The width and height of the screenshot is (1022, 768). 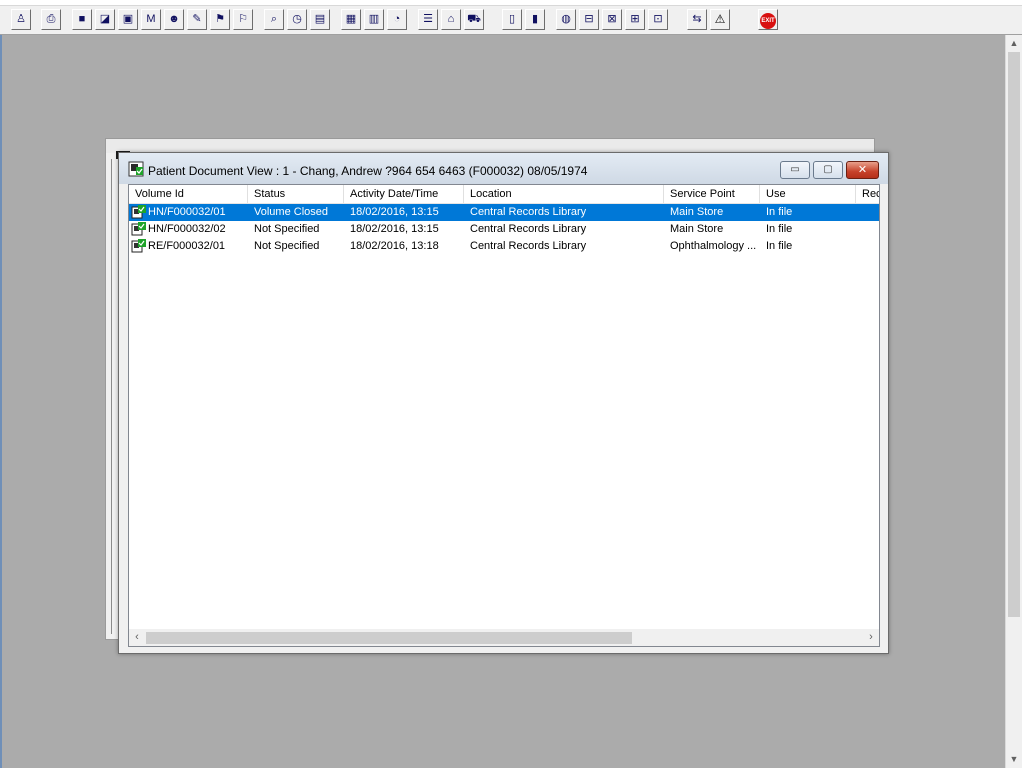 I want to click on scroll-left-icon: ‹, so click(x=137, y=637).